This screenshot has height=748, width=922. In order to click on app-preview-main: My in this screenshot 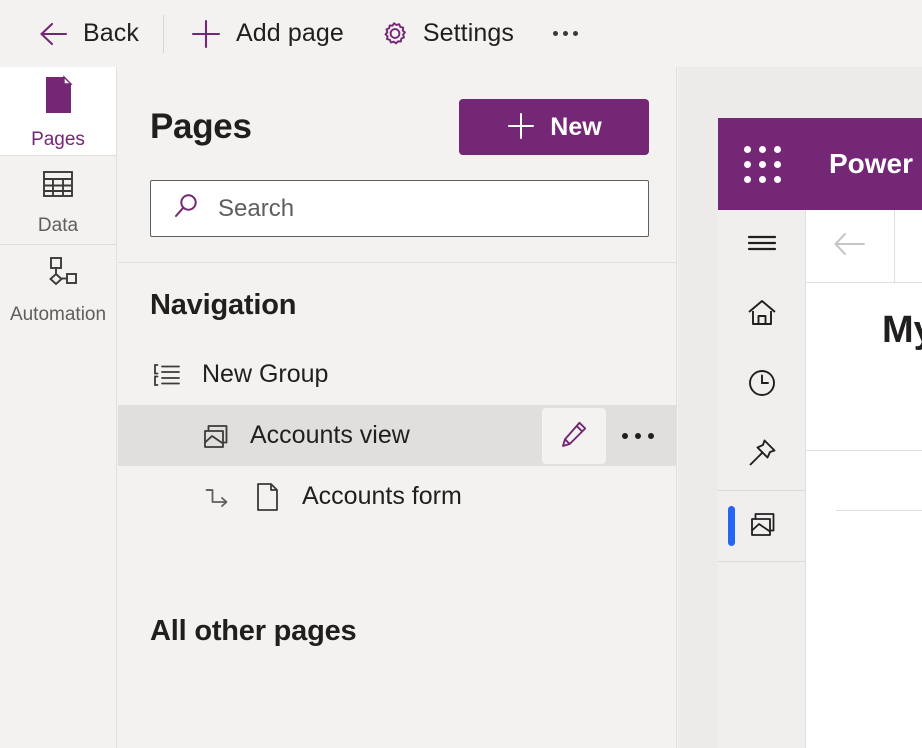, I will do `click(864, 479)`.